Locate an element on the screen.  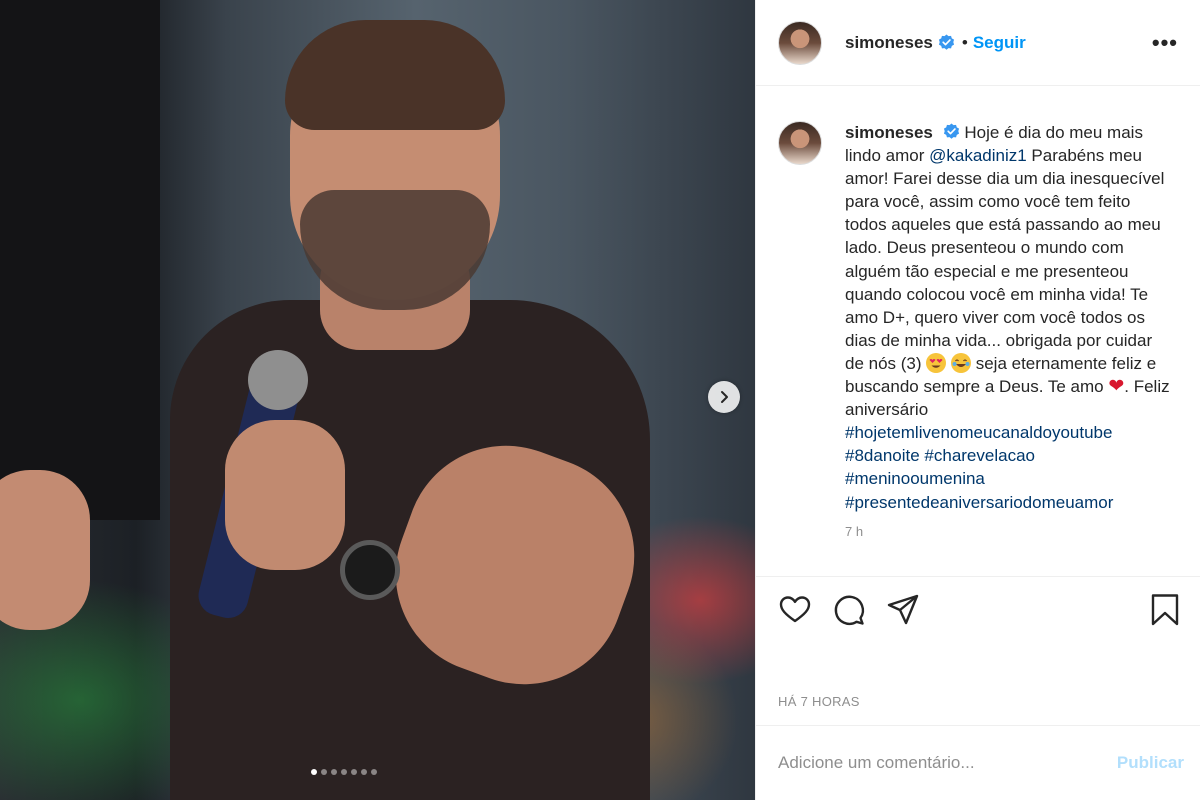
header-username: simoneses is located at coordinates (889, 43).